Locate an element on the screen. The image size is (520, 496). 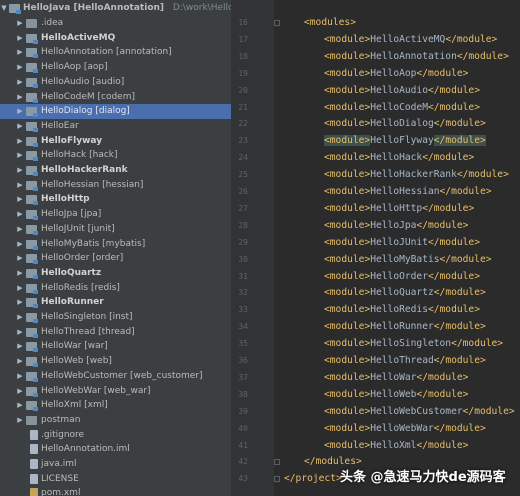
code-line: </project> is located at coordinates (313, 479).